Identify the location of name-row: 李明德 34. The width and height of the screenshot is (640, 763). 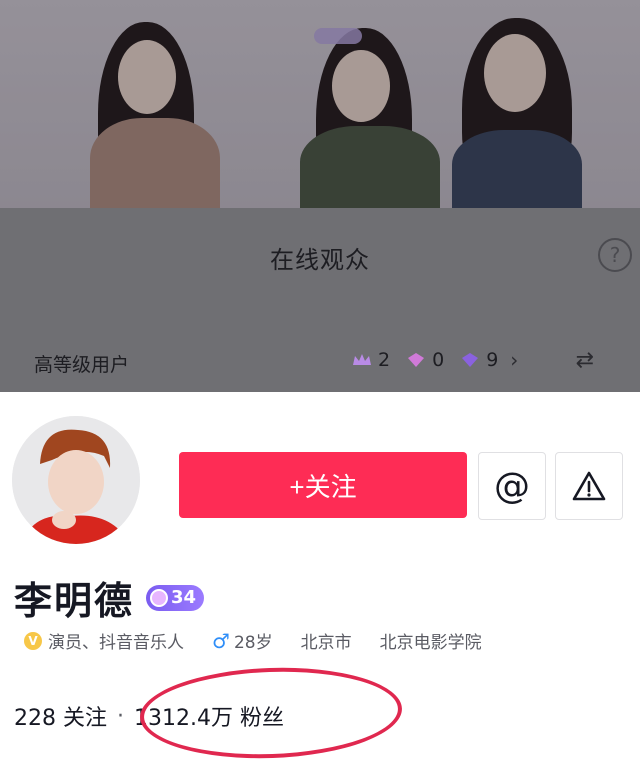
(109, 597).